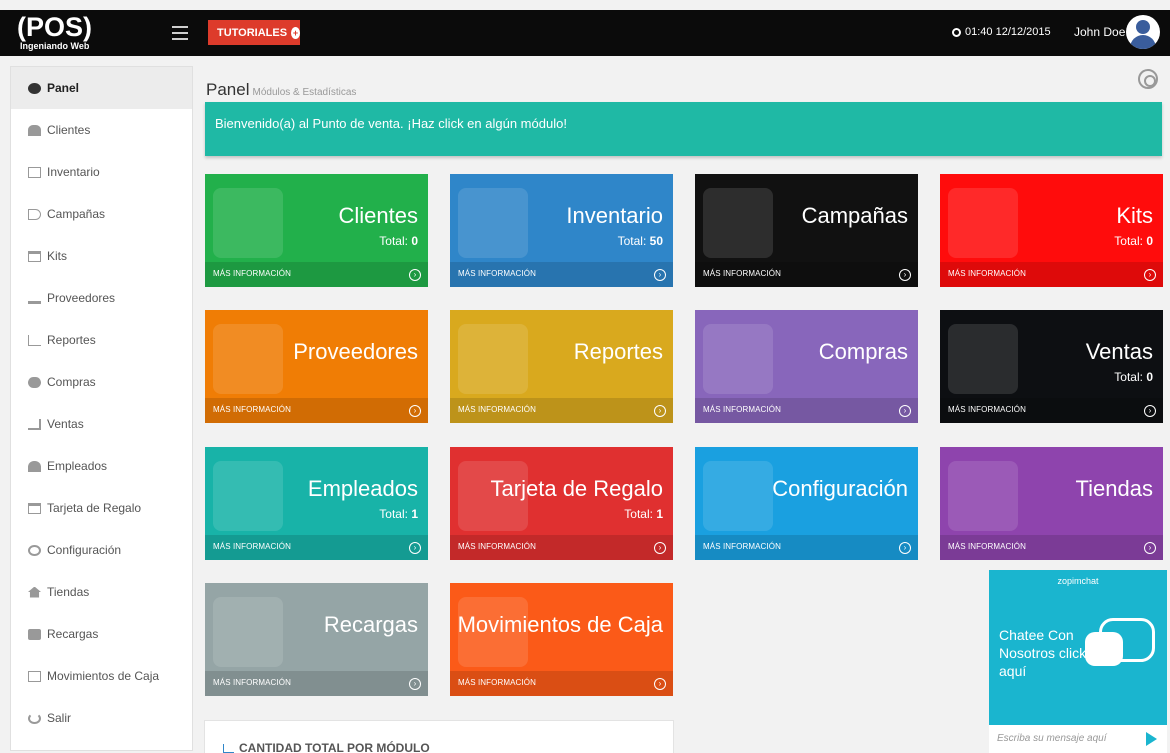 The height and width of the screenshot is (753, 1170). What do you see at coordinates (561, 366) in the screenshot?
I see `tile-reportes: Reportes MÁS INFORMACIÓN ›` at bounding box center [561, 366].